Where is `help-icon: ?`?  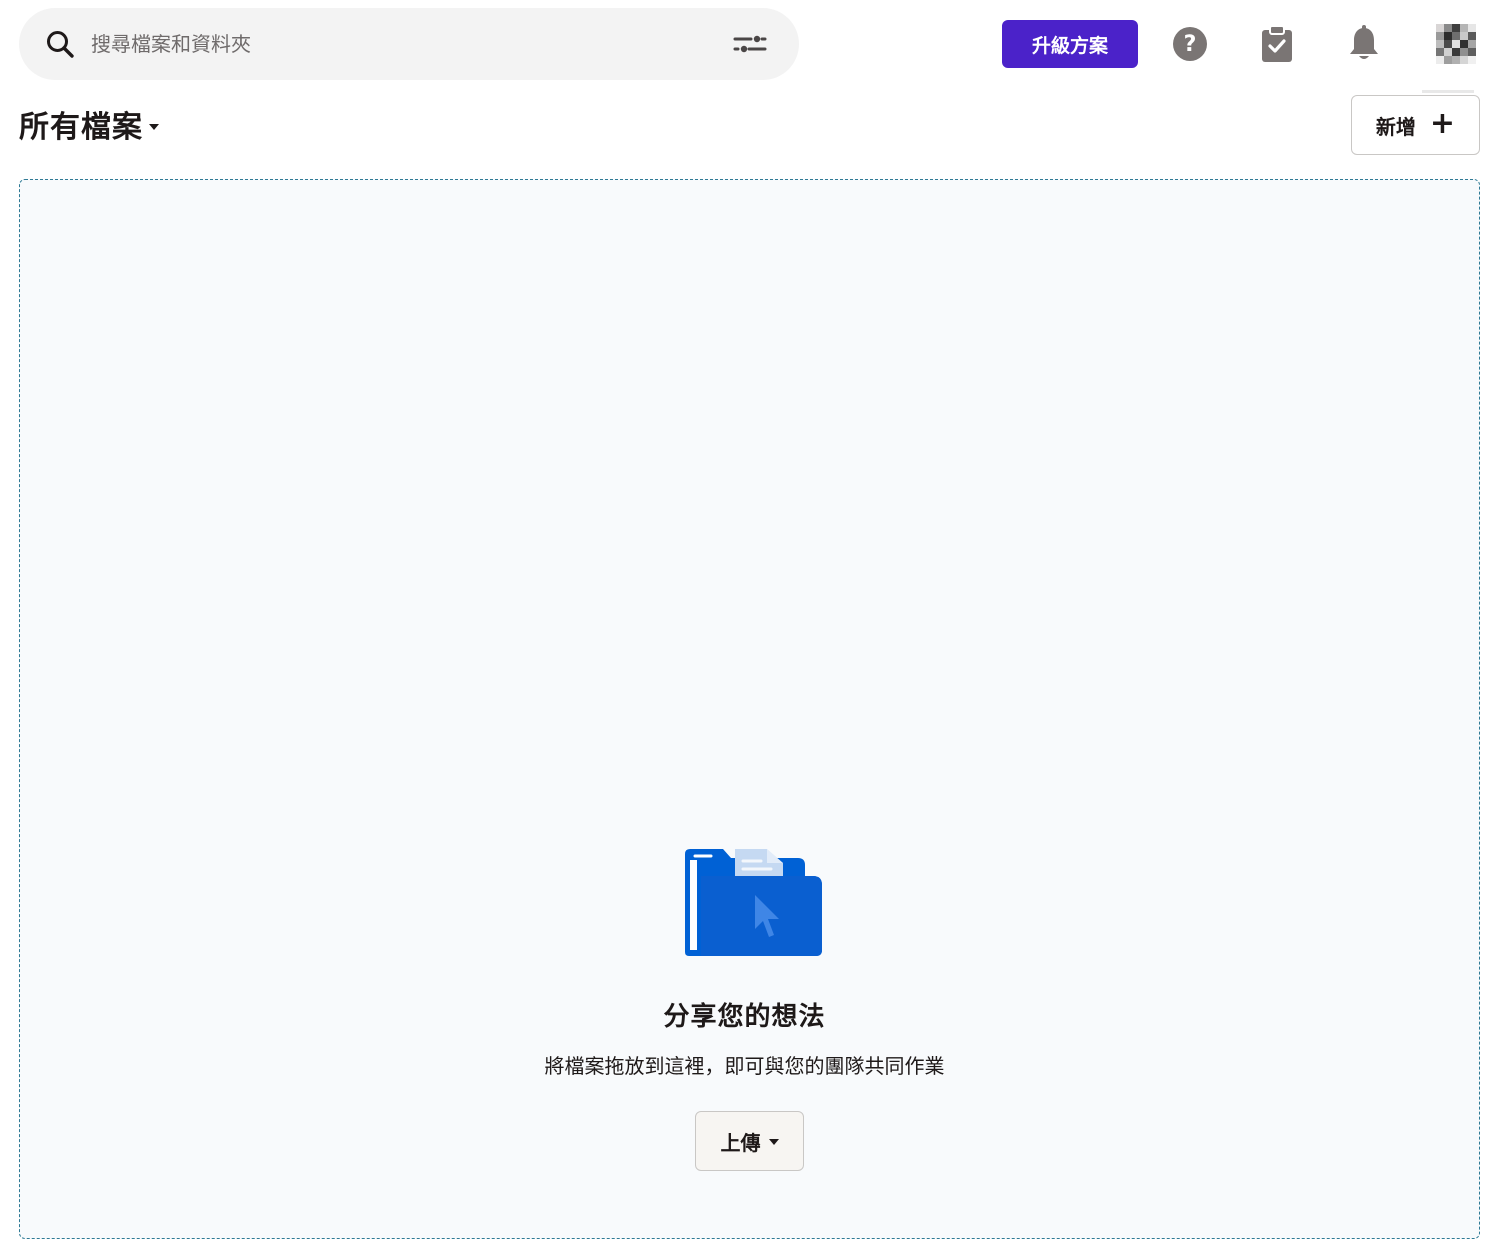 help-icon: ? is located at coordinates (1190, 44).